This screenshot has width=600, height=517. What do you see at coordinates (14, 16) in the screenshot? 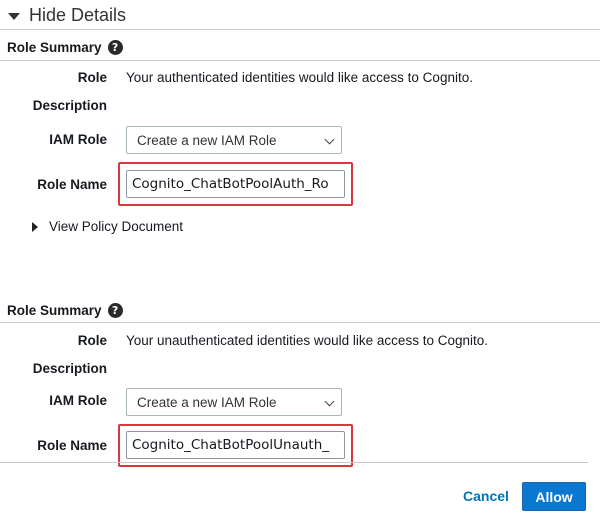
I see `caret-down-icon` at bounding box center [14, 16].